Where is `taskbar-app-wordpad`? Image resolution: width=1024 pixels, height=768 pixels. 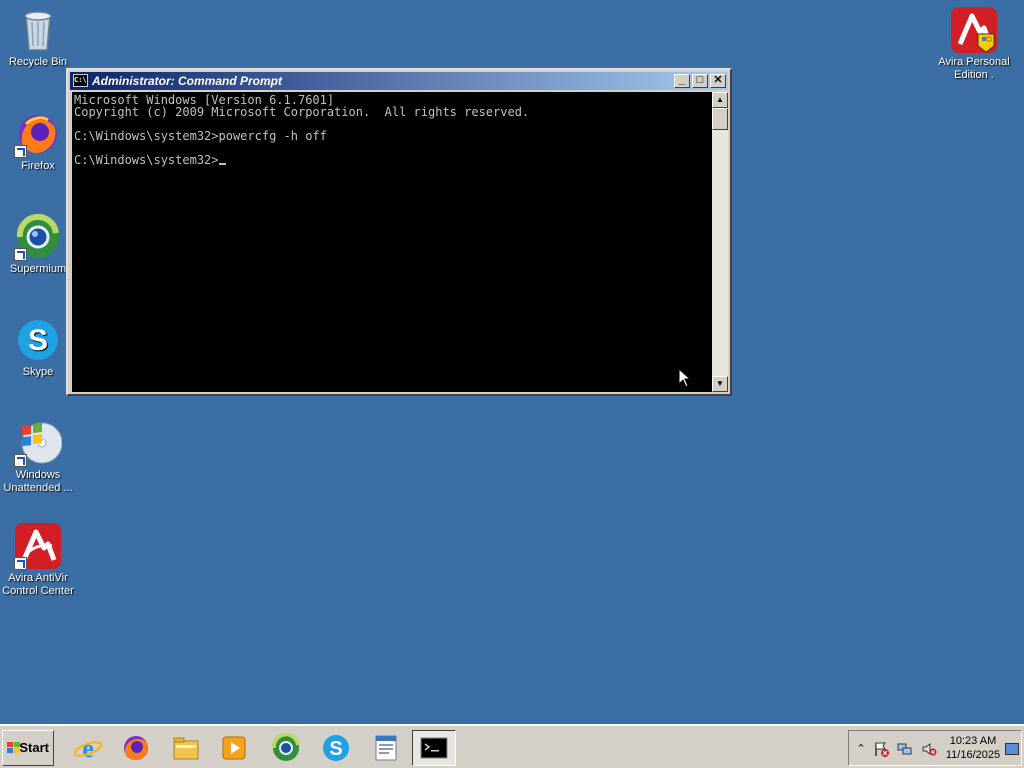 taskbar-app-wordpad is located at coordinates (386, 748).